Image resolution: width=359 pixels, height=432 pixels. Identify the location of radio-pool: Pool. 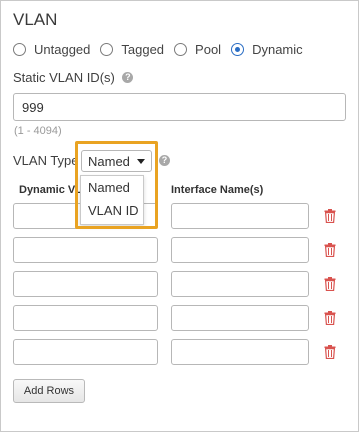
(197, 49).